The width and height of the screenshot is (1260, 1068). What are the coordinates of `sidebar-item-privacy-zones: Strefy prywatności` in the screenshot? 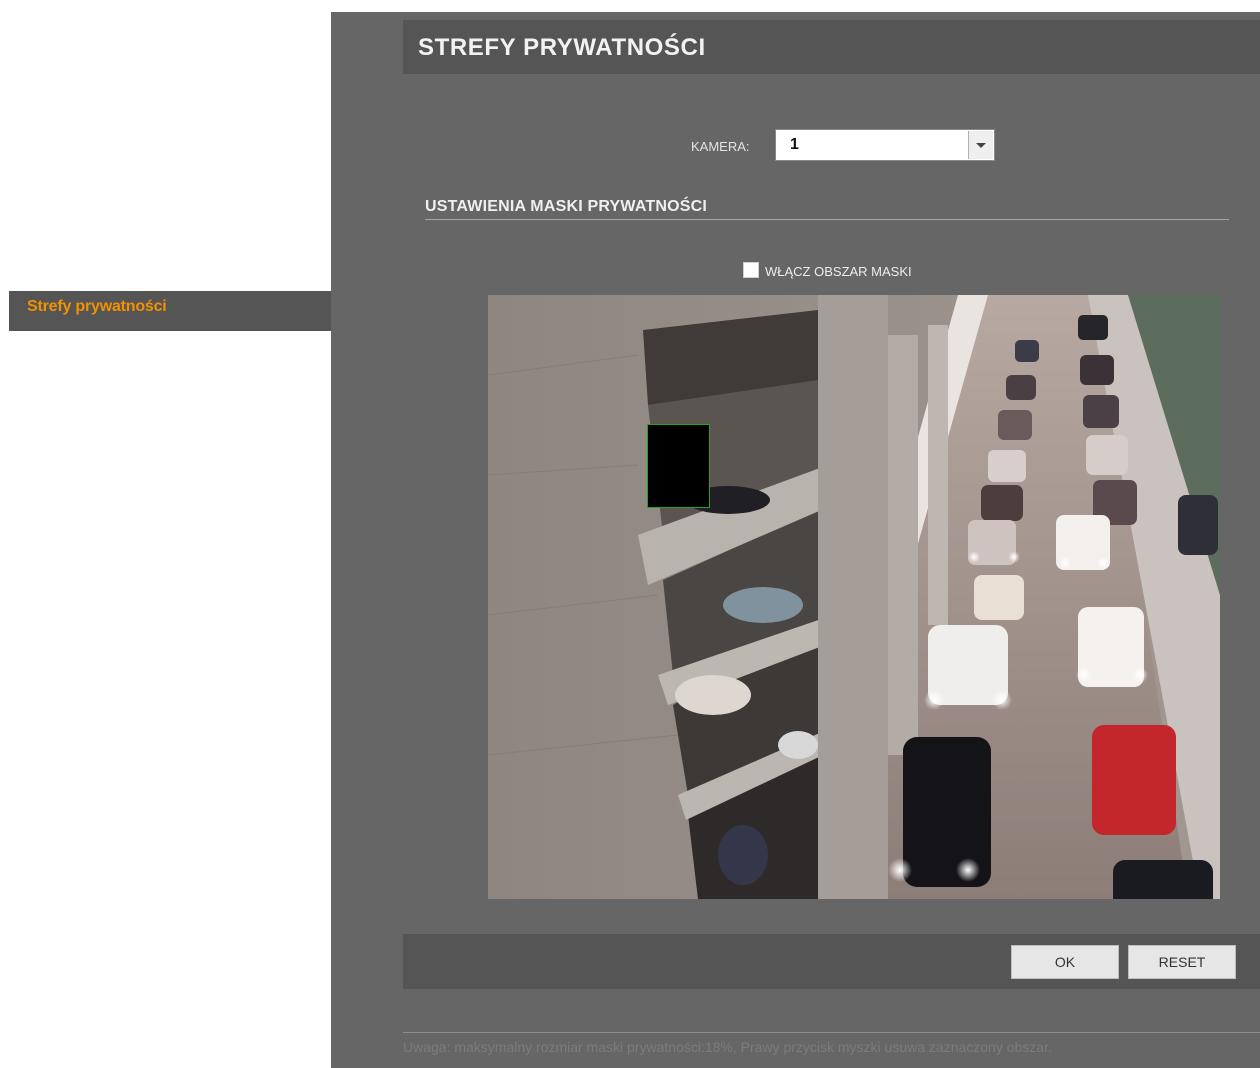 It's located at (170, 311).